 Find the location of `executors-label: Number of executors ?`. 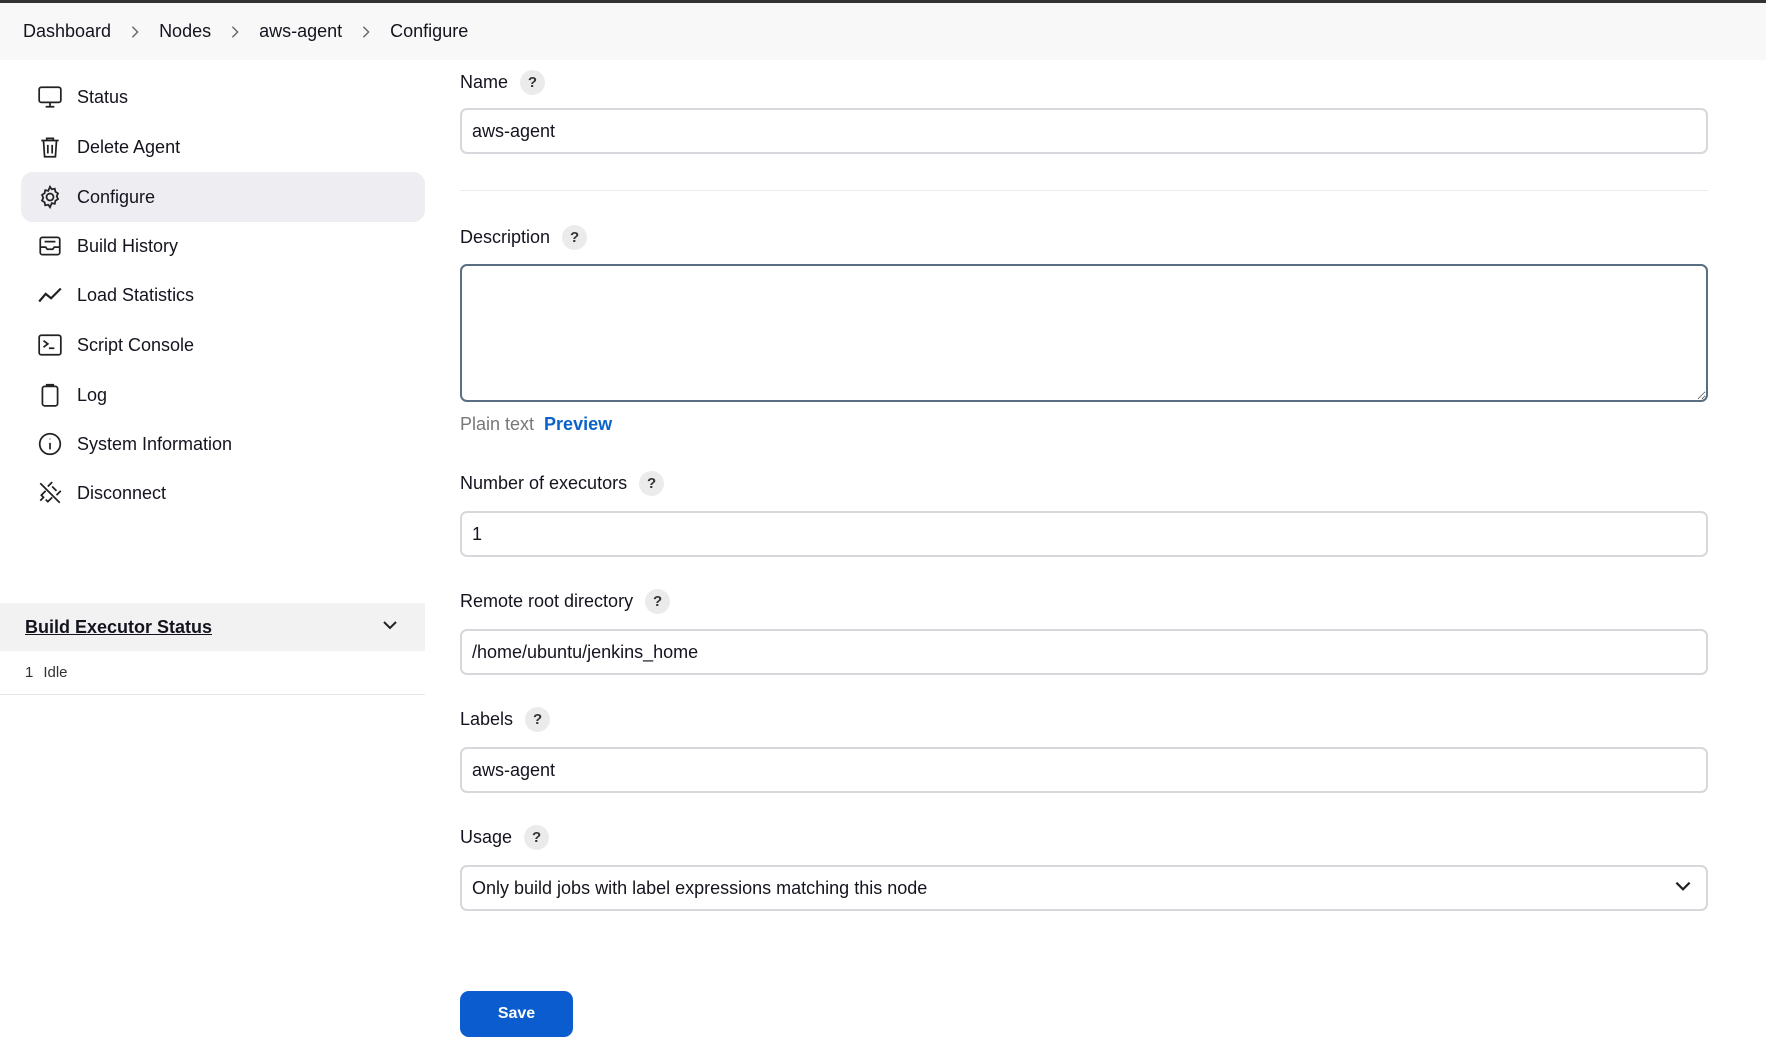

executors-label: Number of executors ? is located at coordinates (562, 483).